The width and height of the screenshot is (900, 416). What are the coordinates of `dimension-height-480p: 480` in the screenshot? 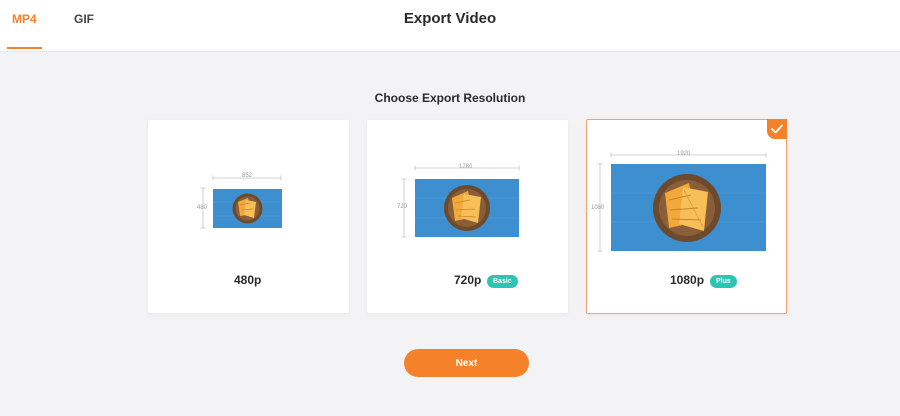 It's located at (202, 208).